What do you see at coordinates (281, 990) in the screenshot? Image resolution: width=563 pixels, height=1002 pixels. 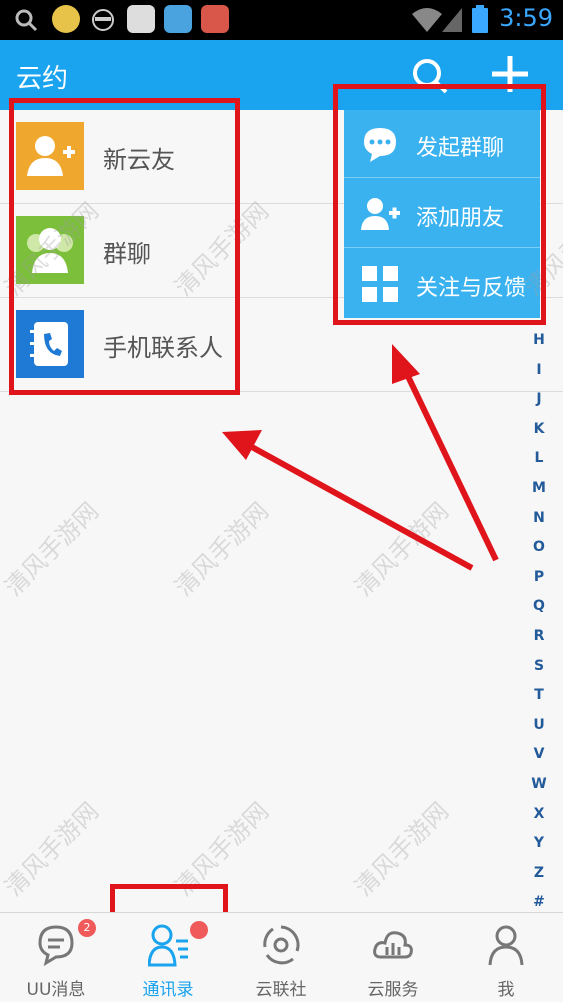 I see `tab-label: 云联社` at bounding box center [281, 990].